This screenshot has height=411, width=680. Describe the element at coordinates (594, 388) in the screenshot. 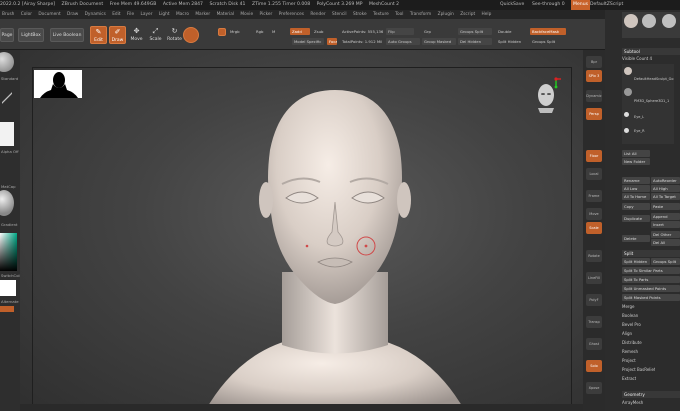

I see `xpose-button: Xpose` at that location.